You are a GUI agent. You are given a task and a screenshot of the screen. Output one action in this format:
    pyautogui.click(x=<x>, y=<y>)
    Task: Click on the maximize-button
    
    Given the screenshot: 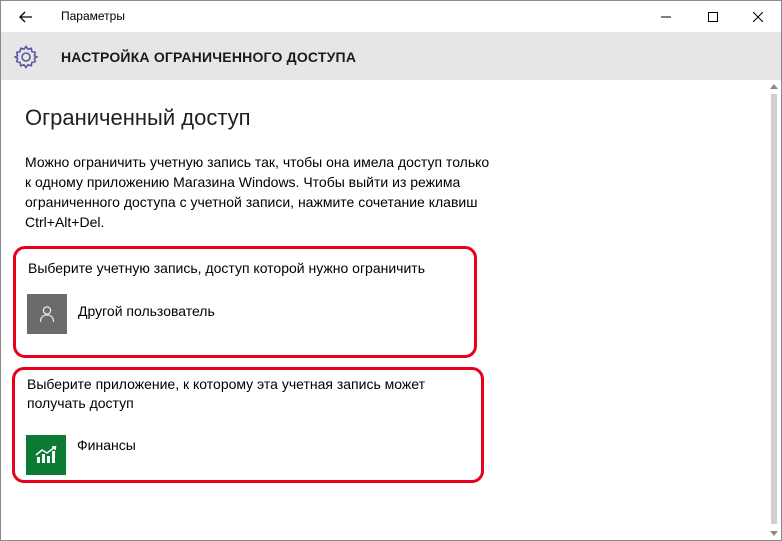 What is the action you would take?
    pyautogui.click(x=713, y=16)
    